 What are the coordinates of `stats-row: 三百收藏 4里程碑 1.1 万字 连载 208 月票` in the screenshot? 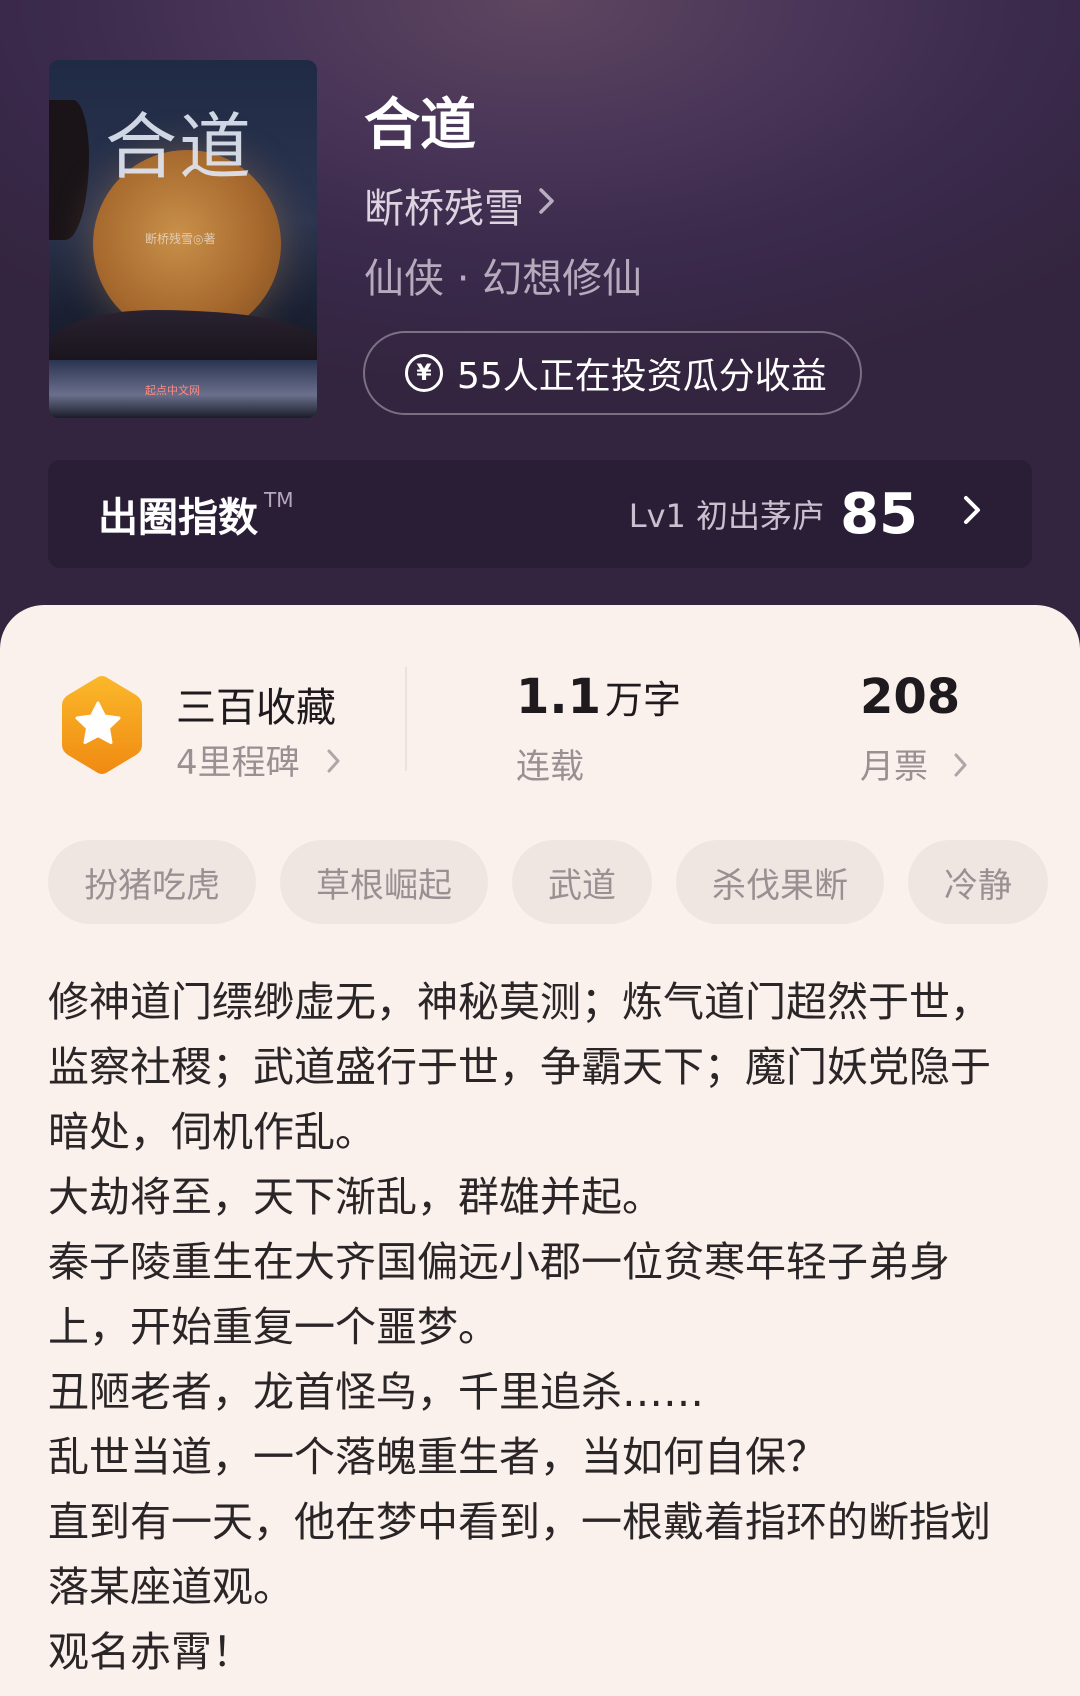 It's located at (540, 696).